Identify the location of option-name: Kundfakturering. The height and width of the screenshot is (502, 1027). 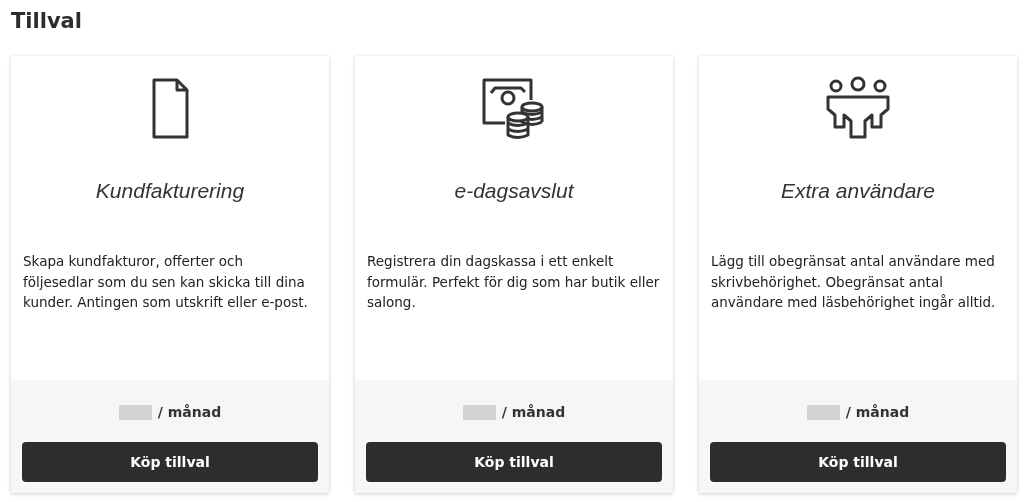
(170, 191).